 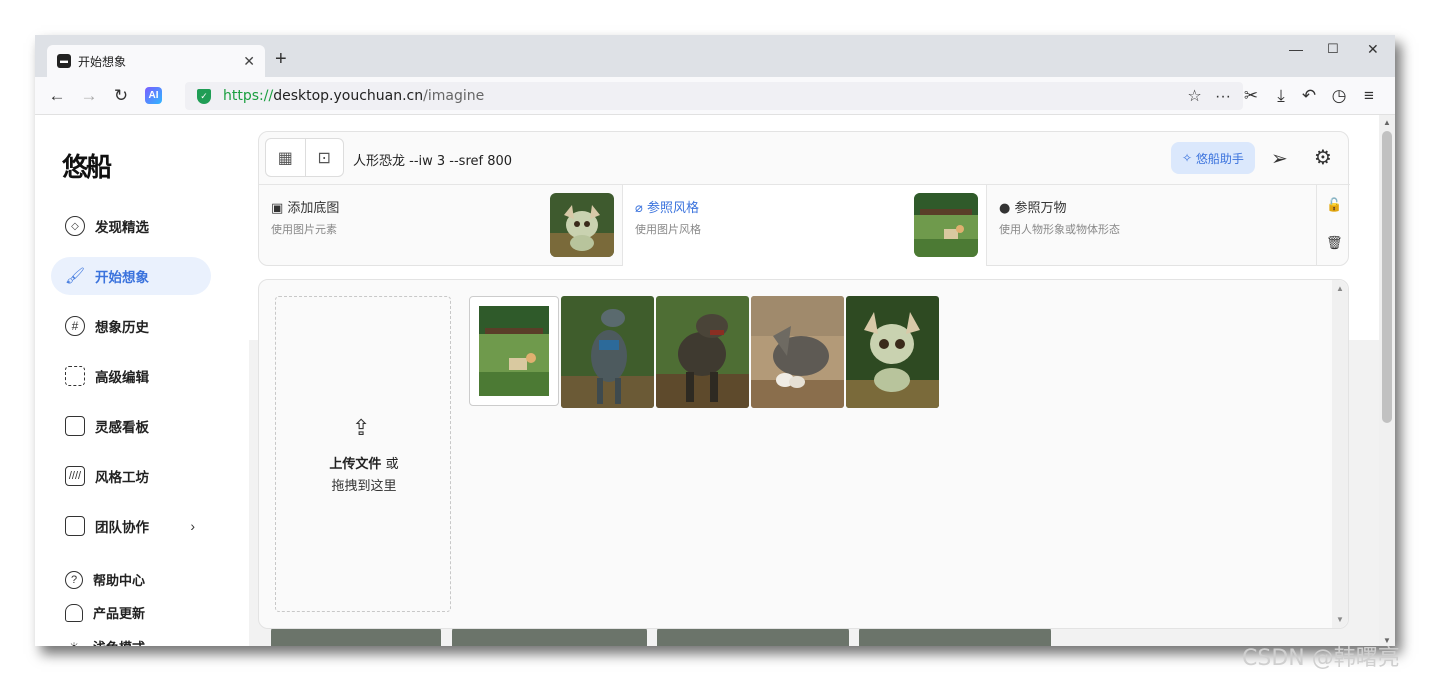 What do you see at coordinates (75, 426) in the screenshot?
I see `copy-icon` at bounding box center [75, 426].